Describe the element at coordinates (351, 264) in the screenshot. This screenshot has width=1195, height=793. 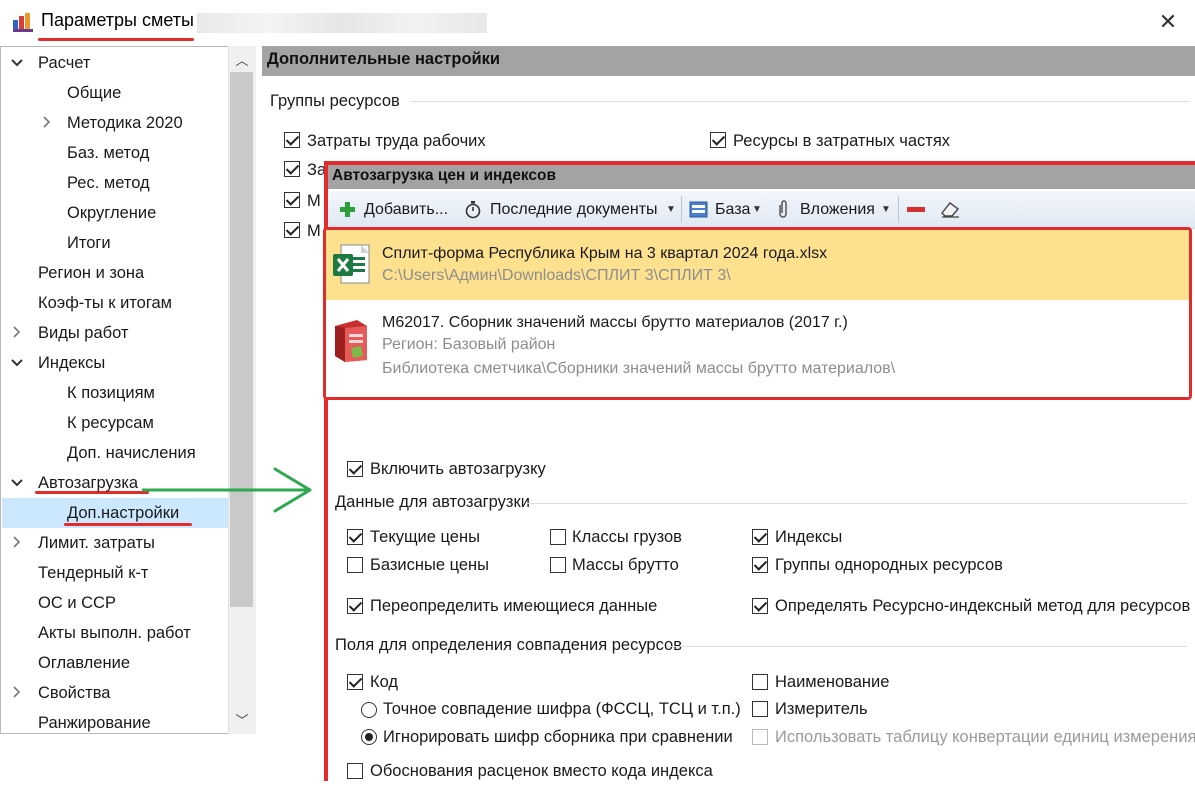
I see `excel-file-icon` at that location.